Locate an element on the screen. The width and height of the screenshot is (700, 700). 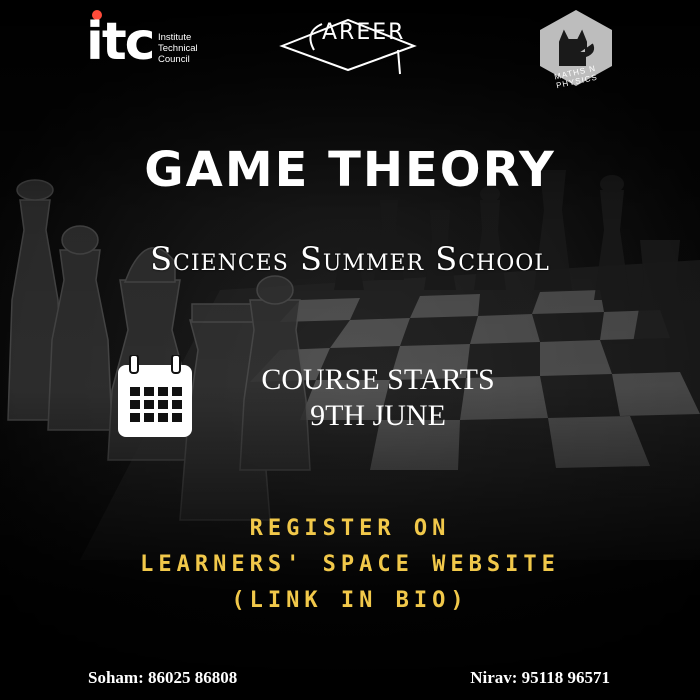
itc-logo: itc Institute Technical Council is located at coordinates (151, 41).